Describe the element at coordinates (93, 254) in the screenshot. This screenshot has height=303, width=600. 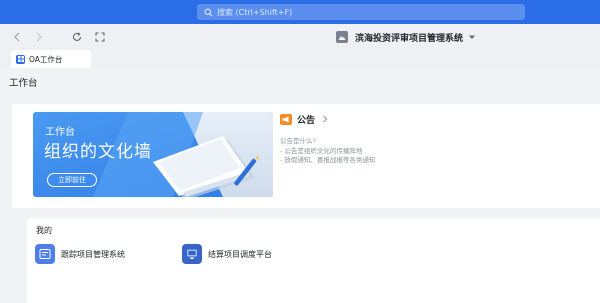
I see `app-name: 跟踪项目管理系统` at that location.